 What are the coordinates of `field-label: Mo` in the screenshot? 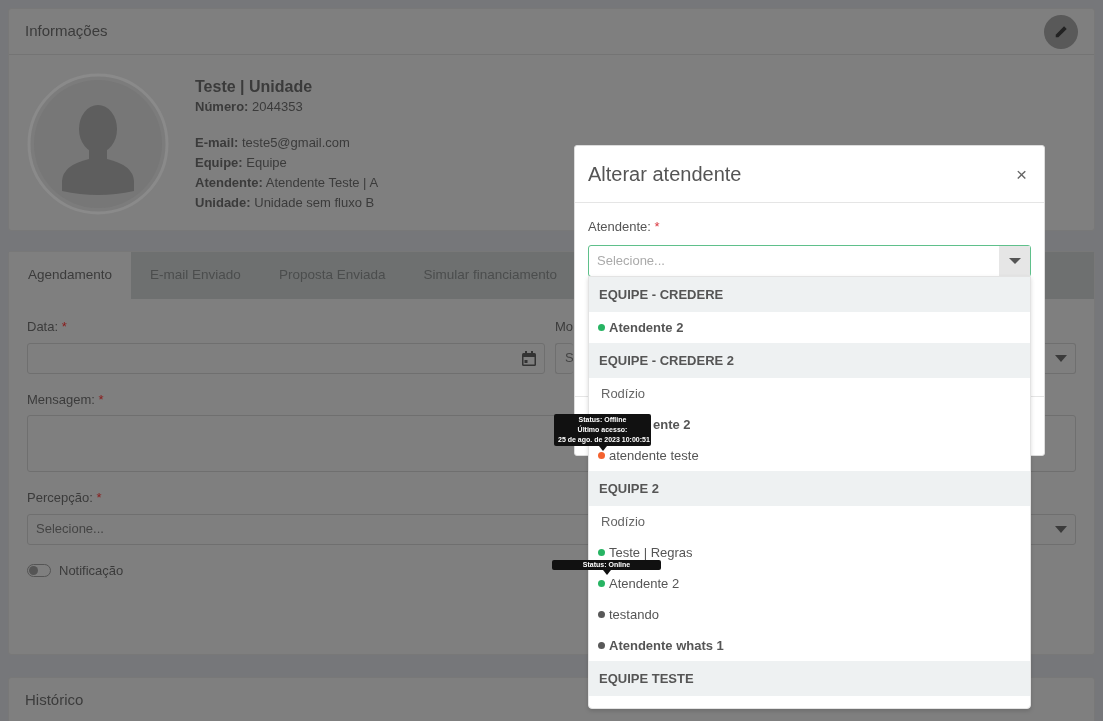 It's located at (564, 327).